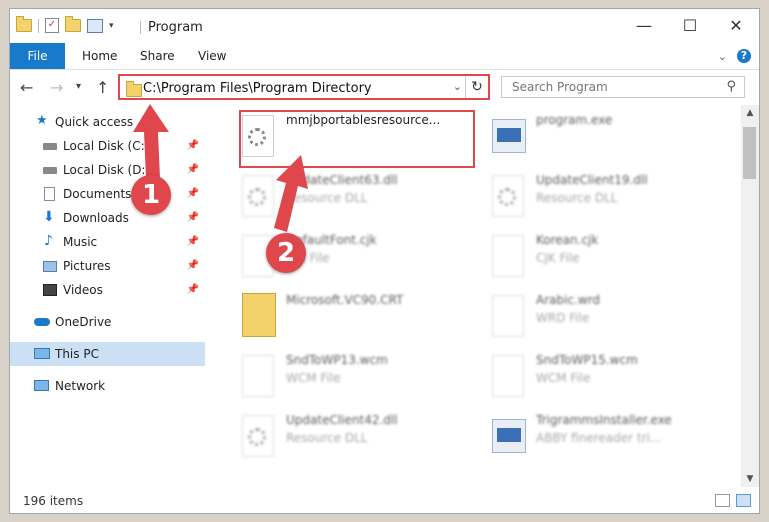 This screenshot has height=522, width=769. What do you see at coordinates (151, 195) in the screenshot?
I see `step-1-badge: 1` at bounding box center [151, 195].